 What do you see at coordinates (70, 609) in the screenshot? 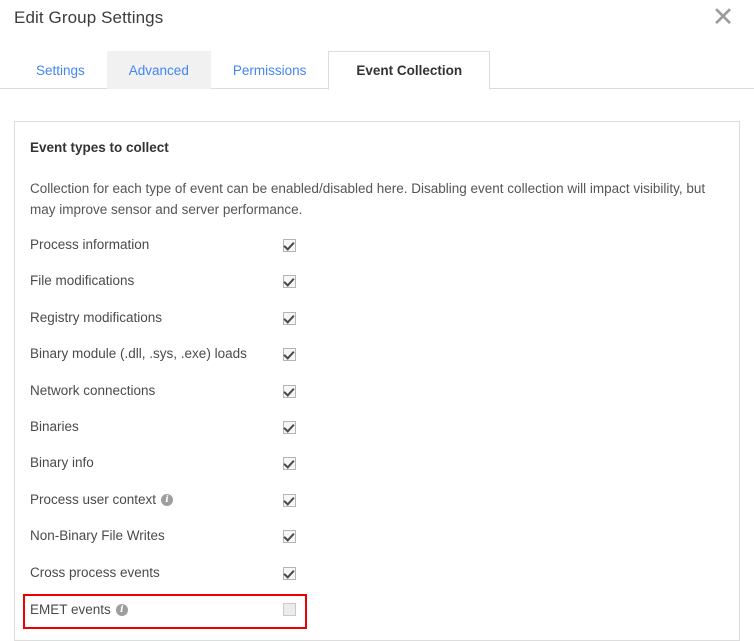
I see `event-type-label-text: EMET events` at bounding box center [70, 609].